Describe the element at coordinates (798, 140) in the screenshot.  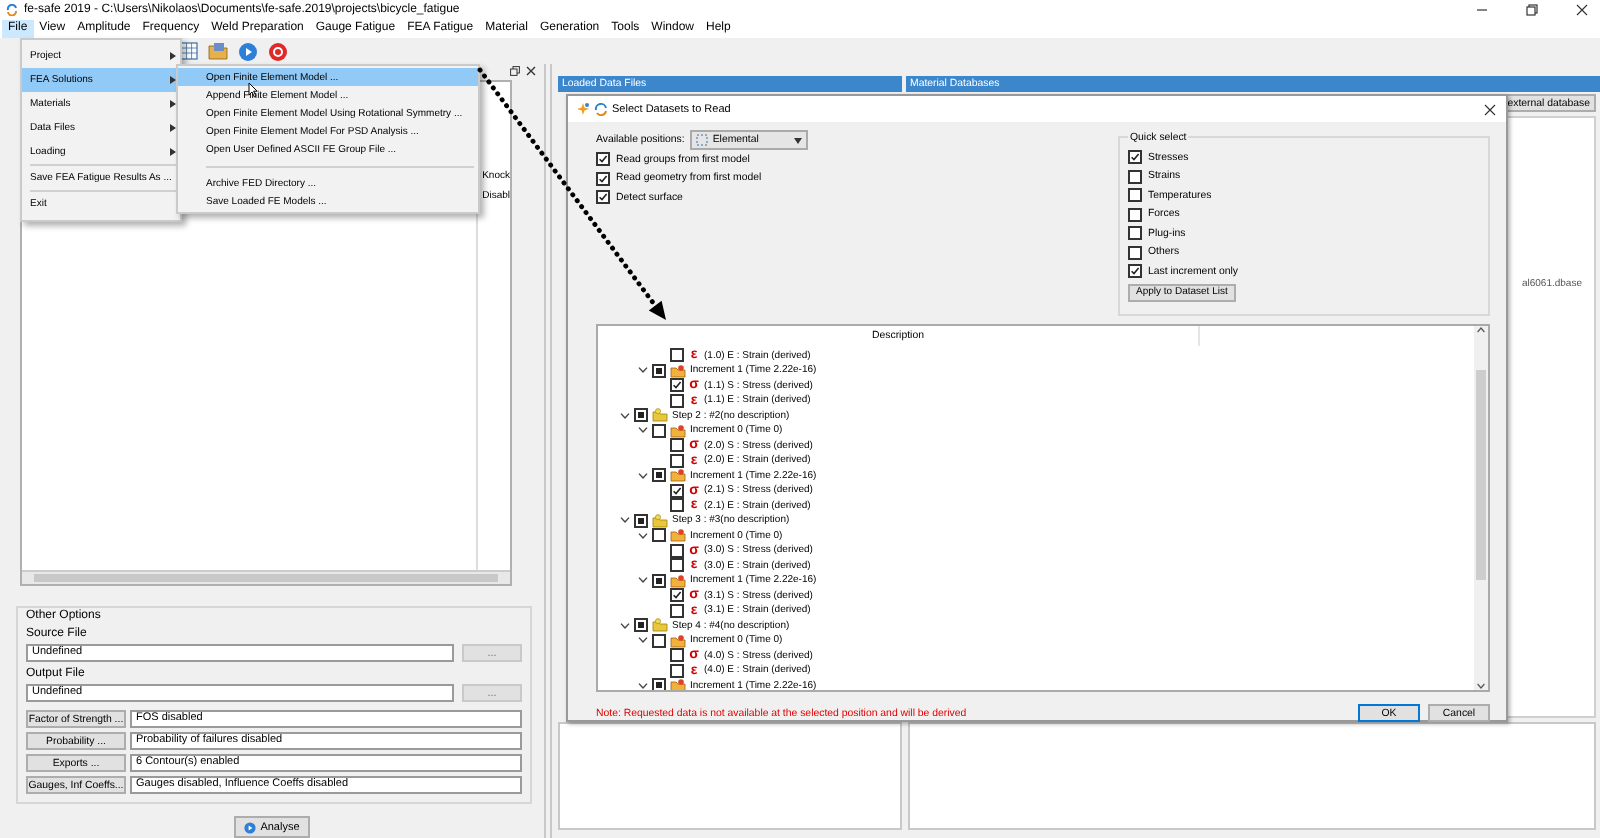
I see `caret-icon` at that location.